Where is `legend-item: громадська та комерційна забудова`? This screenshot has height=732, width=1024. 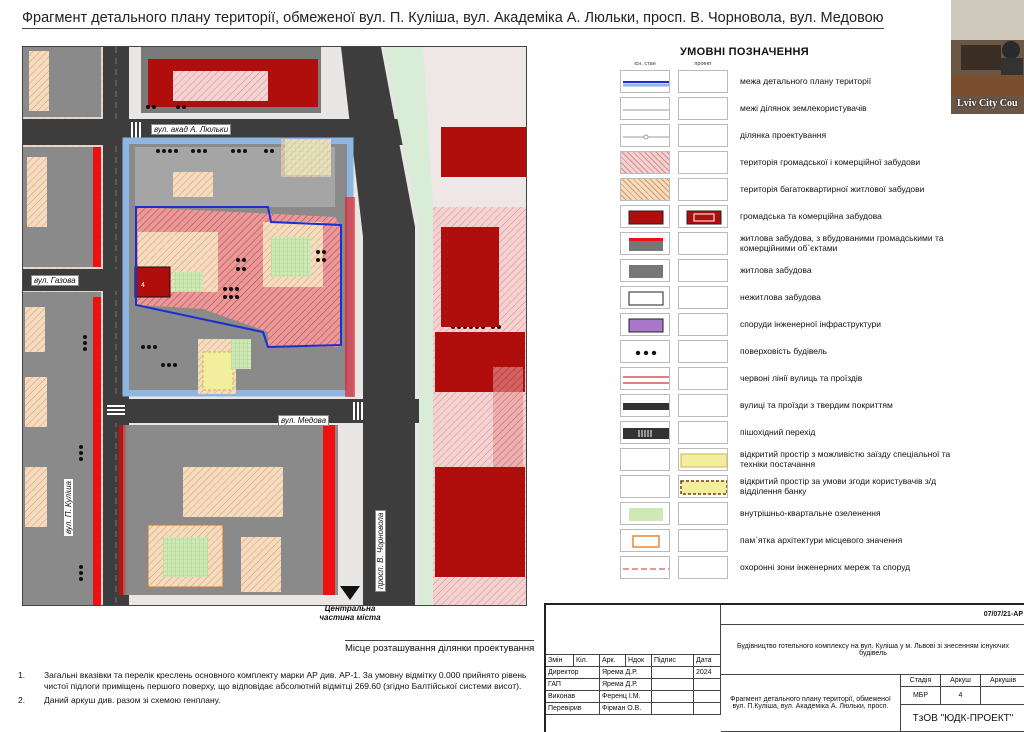
legend-item: громадська та комерційна забудова is located at coordinates (785, 216).